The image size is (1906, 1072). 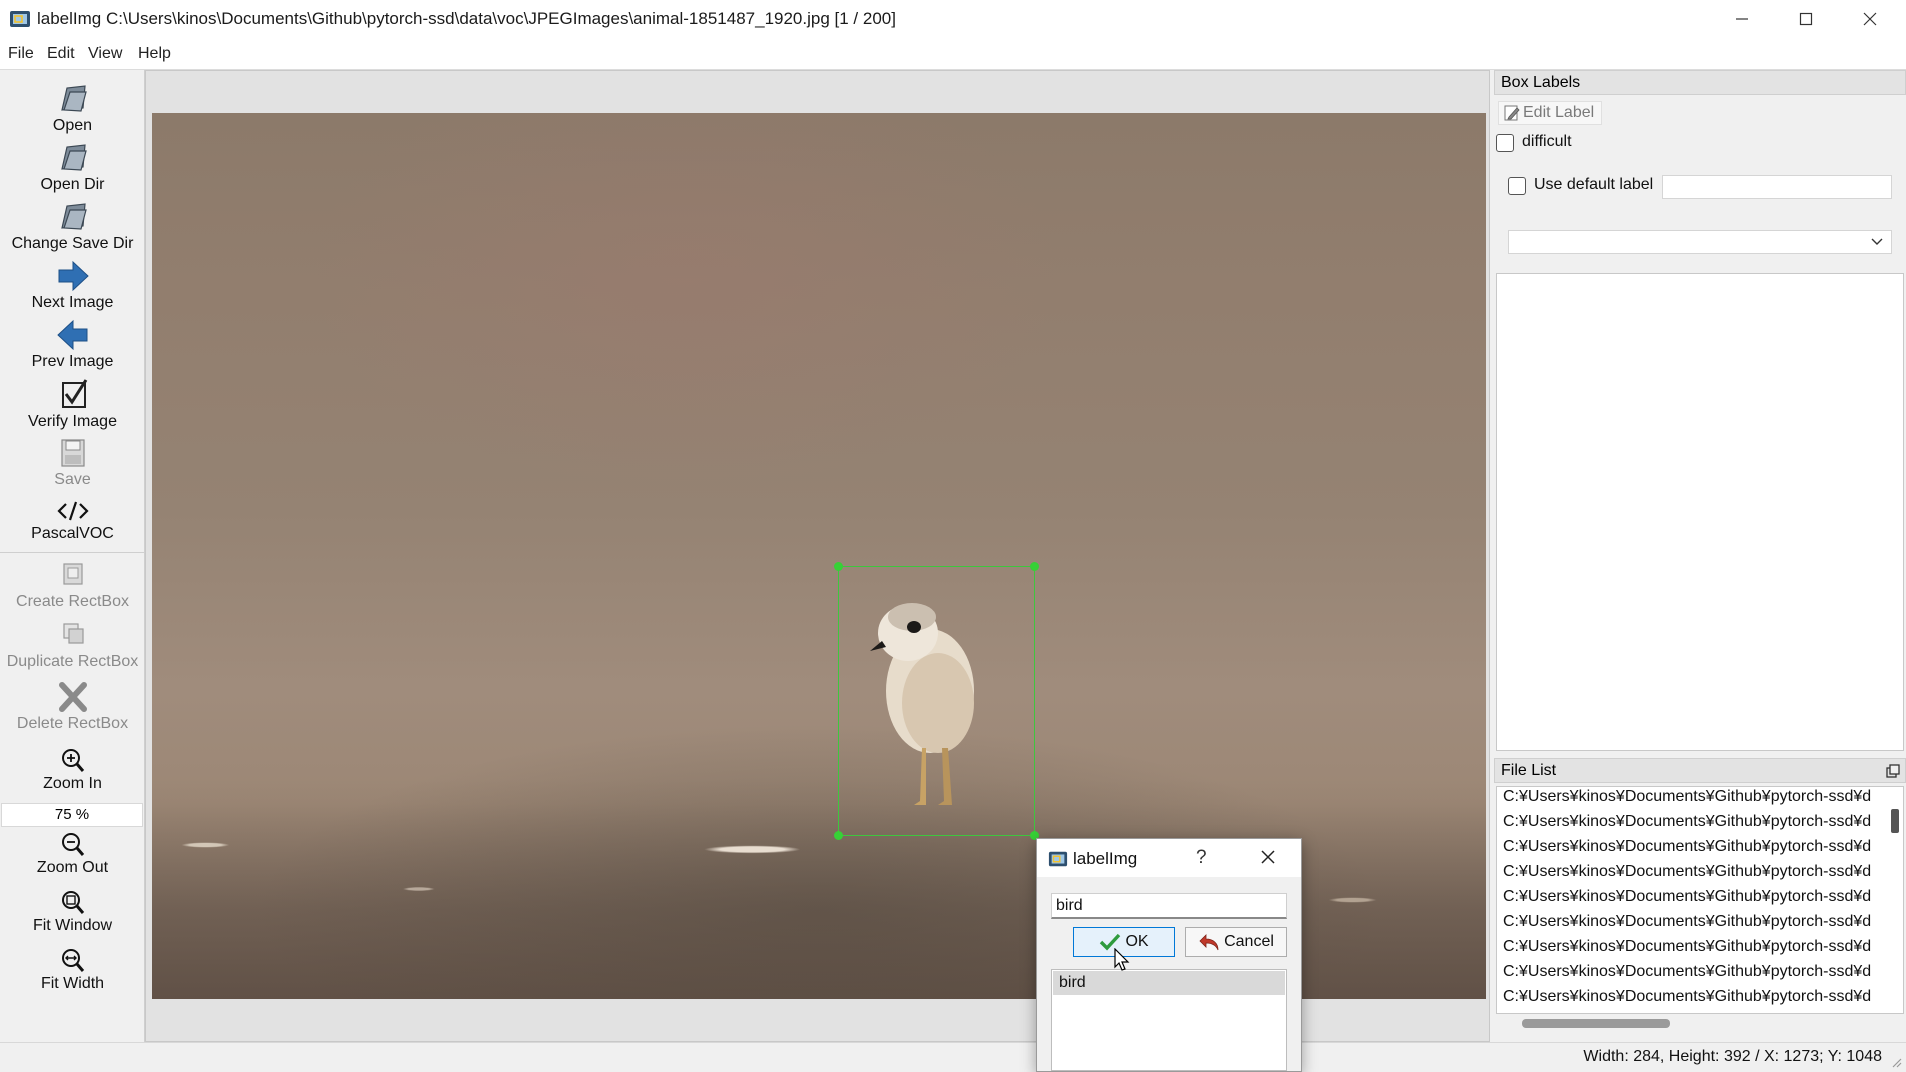 What do you see at coordinates (72, 108) in the screenshot?
I see `open-button: Open` at bounding box center [72, 108].